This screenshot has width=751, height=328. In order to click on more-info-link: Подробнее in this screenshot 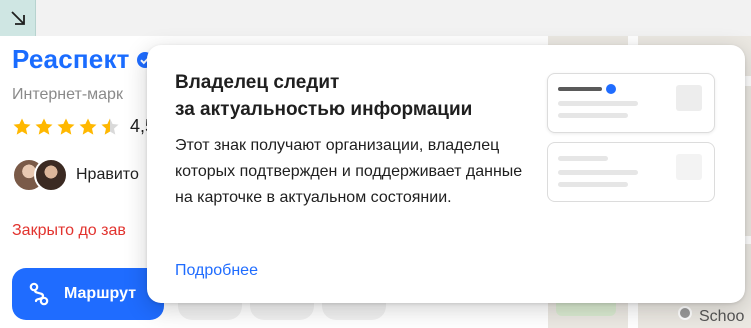, I will do `click(216, 271)`.